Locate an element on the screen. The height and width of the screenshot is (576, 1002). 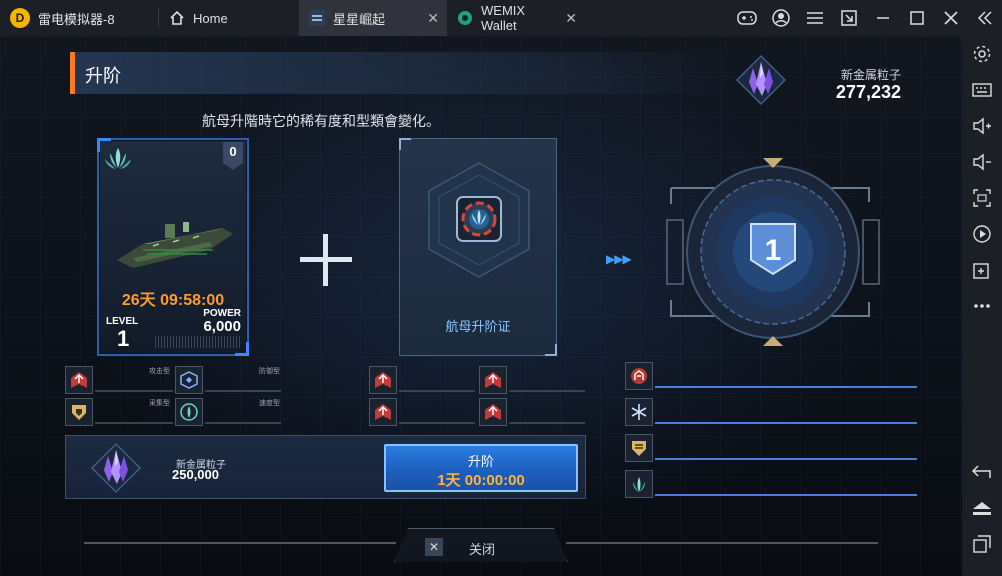
page-title: 升阶 is located at coordinates (103, 76).